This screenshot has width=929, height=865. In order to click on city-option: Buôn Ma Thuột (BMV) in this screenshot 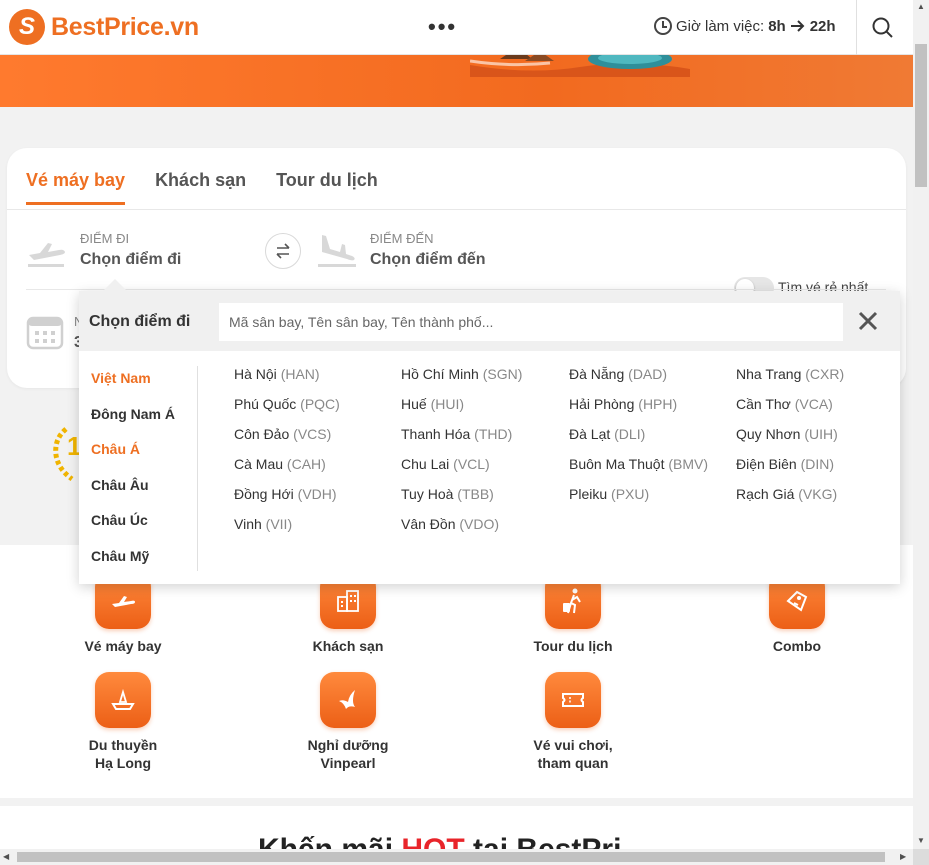, I will do `click(652, 464)`.